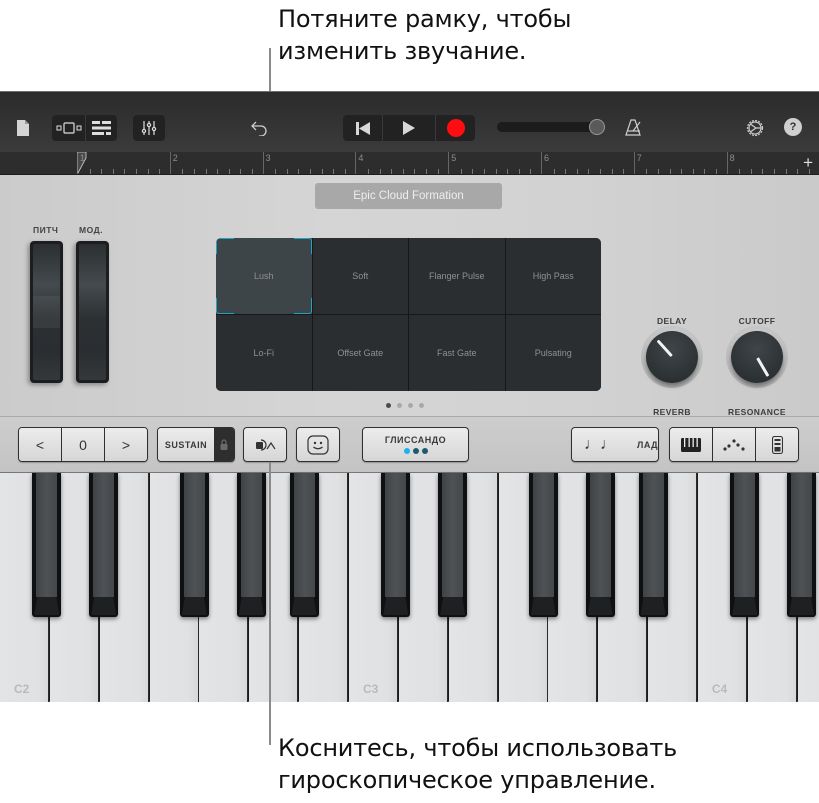 The image size is (819, 803). What do you see at coordinates (83, 444) in the screenshot?
I see `octave-value-text: 0` at bounding box center [83, 444].